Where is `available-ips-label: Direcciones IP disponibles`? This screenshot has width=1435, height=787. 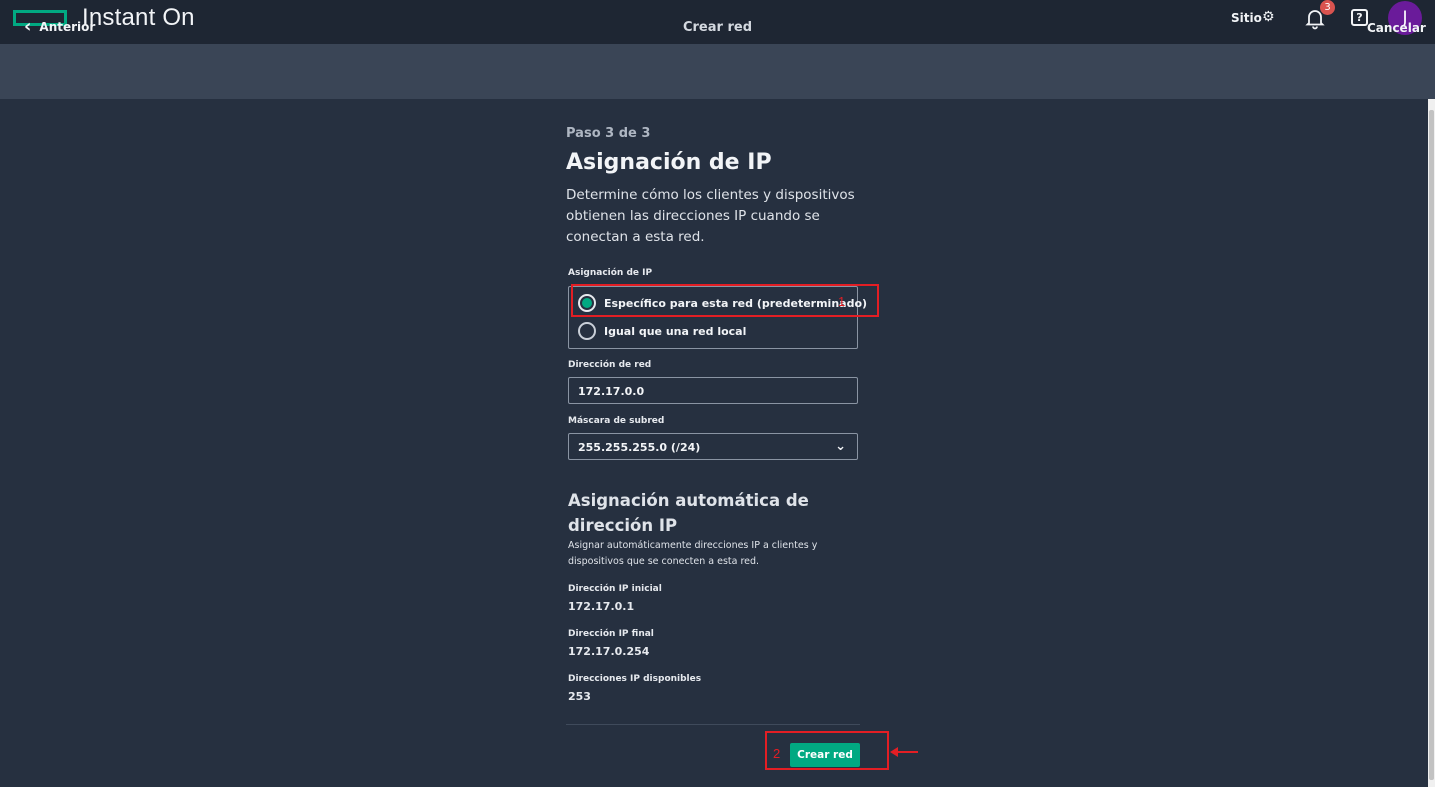
available-ips-label: Direcciones IP disponibles is located at coordinates (635, 679).